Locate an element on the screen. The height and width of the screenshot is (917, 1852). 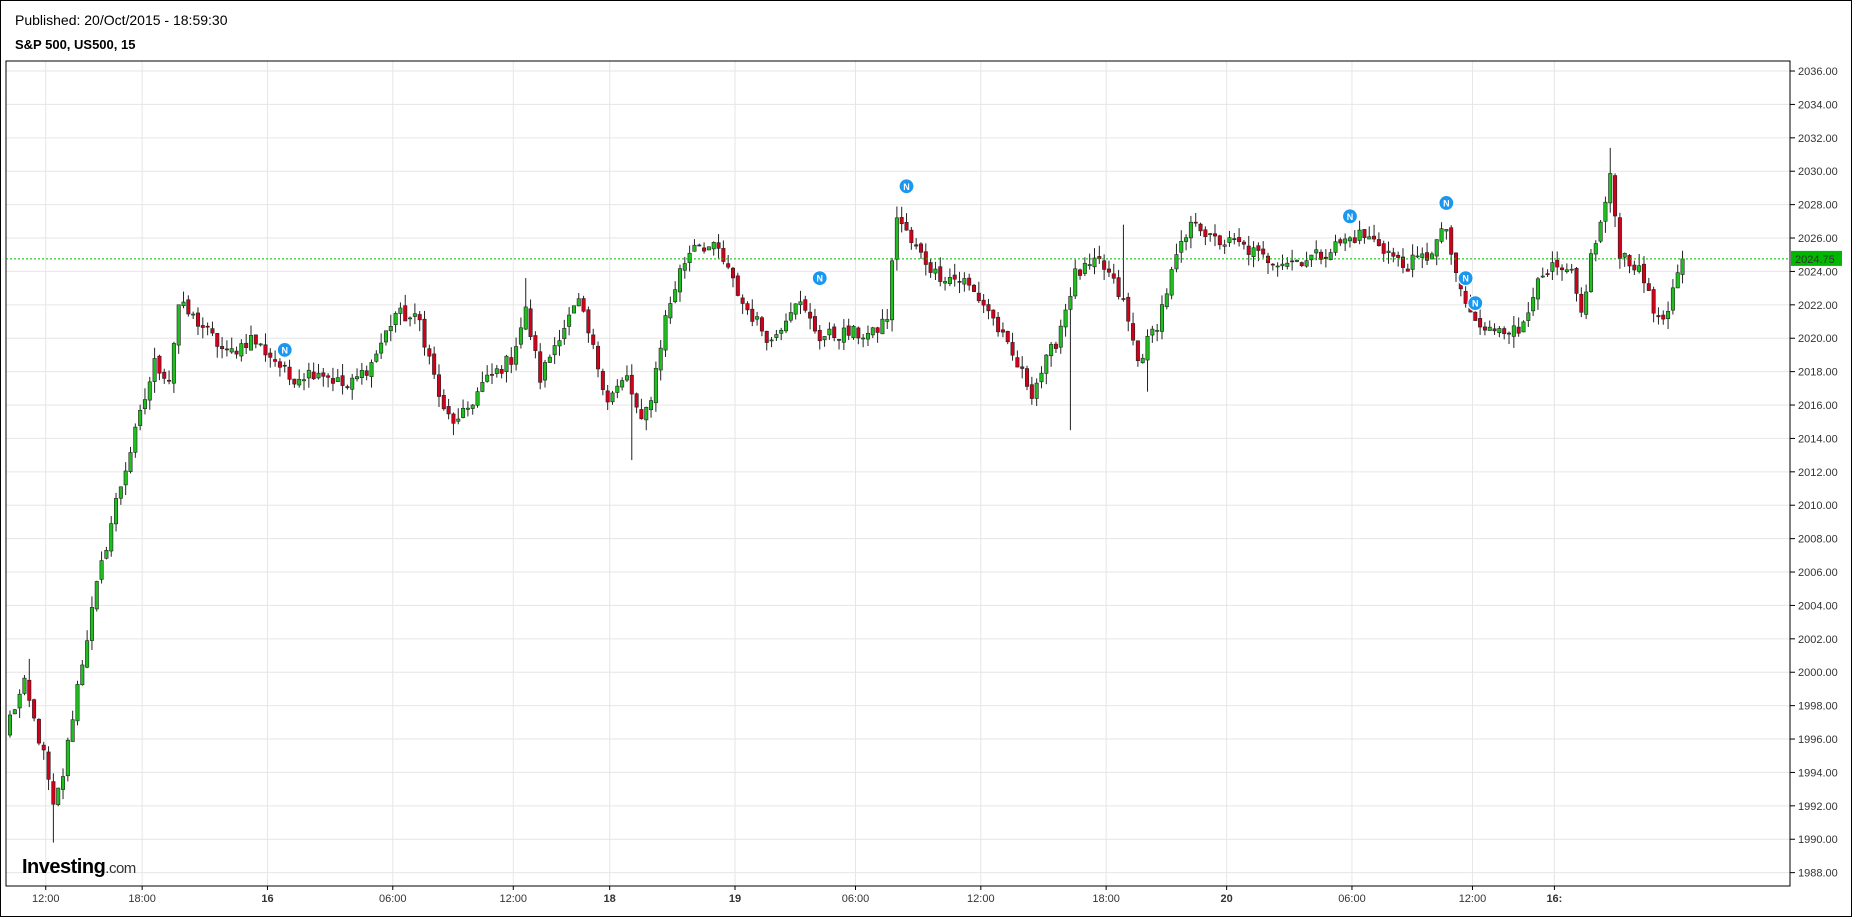
x-tick-label: 12:00 is located at coordinates (981, 899).